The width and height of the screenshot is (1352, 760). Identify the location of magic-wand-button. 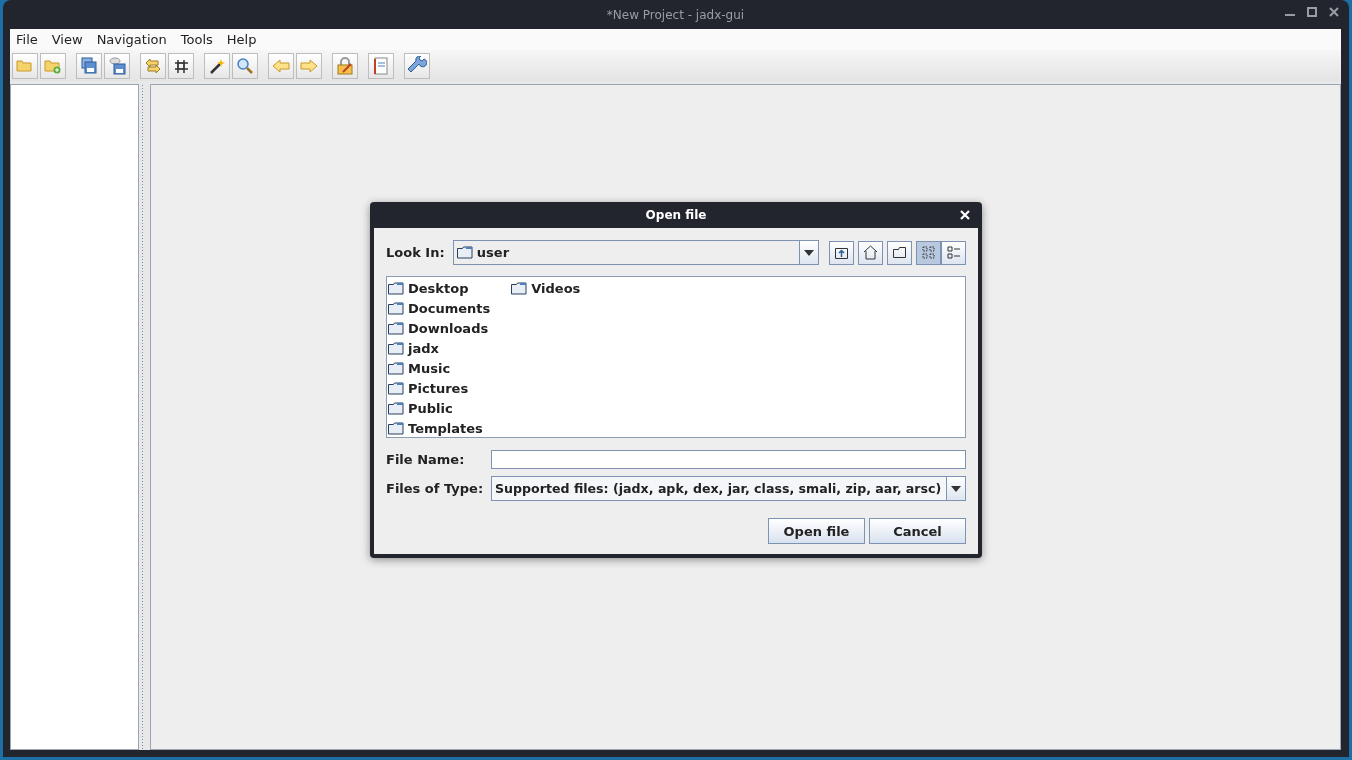
(217, 65).